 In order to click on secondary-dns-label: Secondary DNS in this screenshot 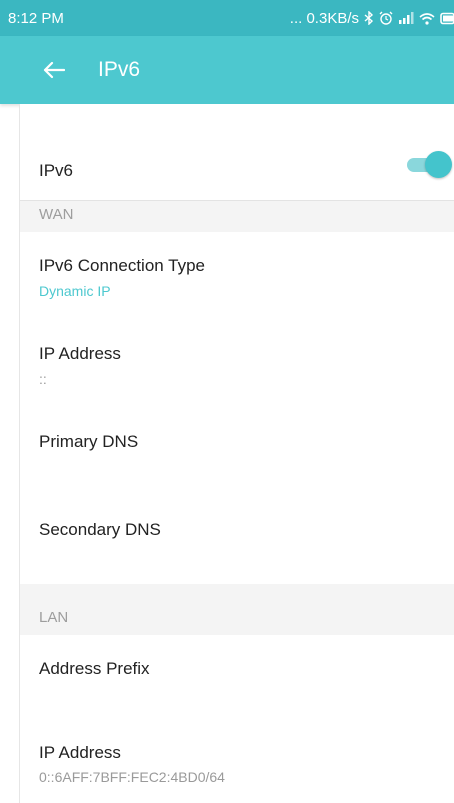, I will do `click(100, 529)`.